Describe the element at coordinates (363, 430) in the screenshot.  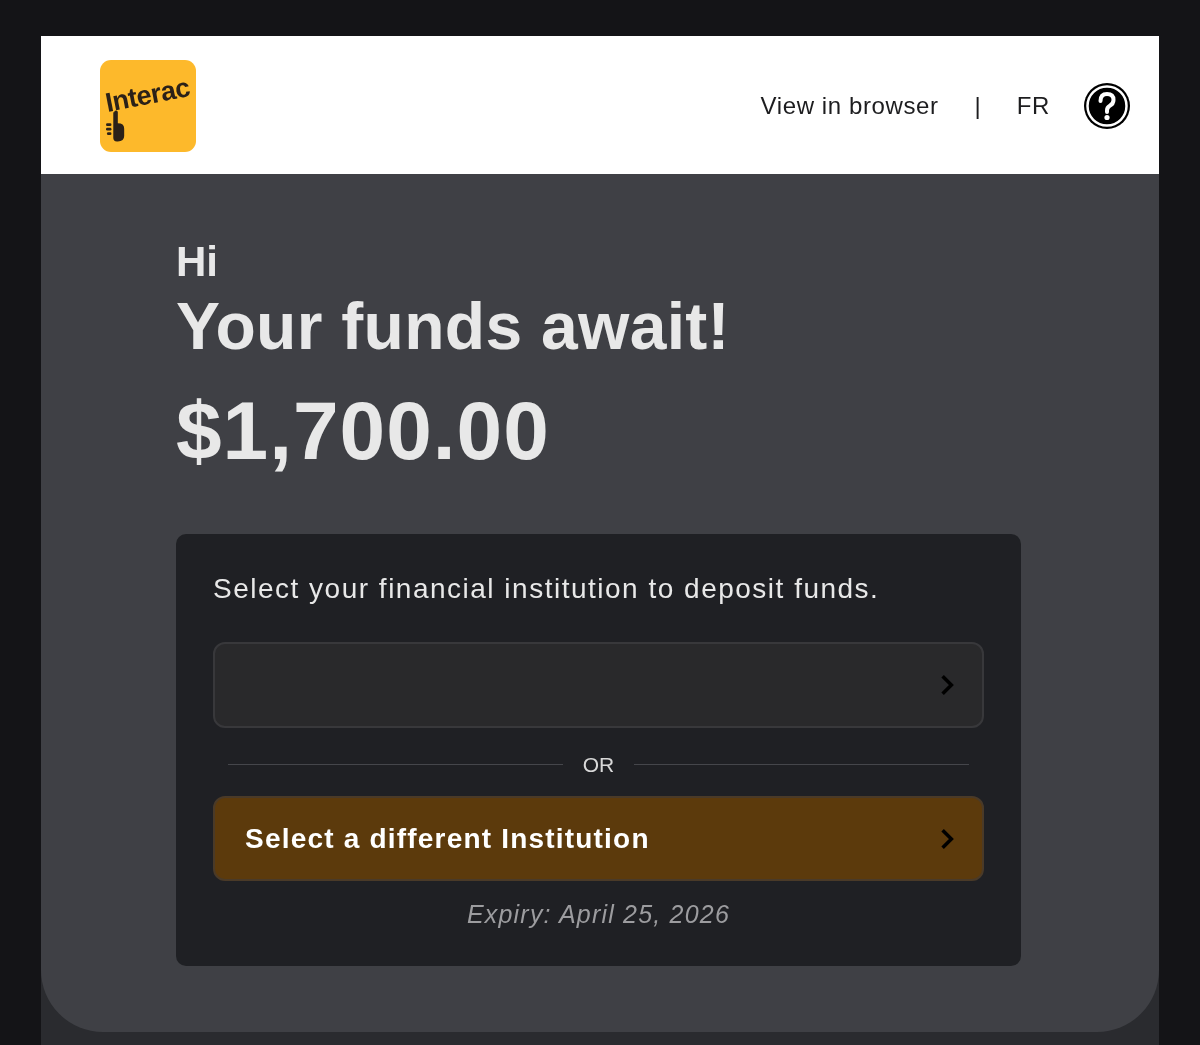
I see `amount: $1,700.00` at that location.